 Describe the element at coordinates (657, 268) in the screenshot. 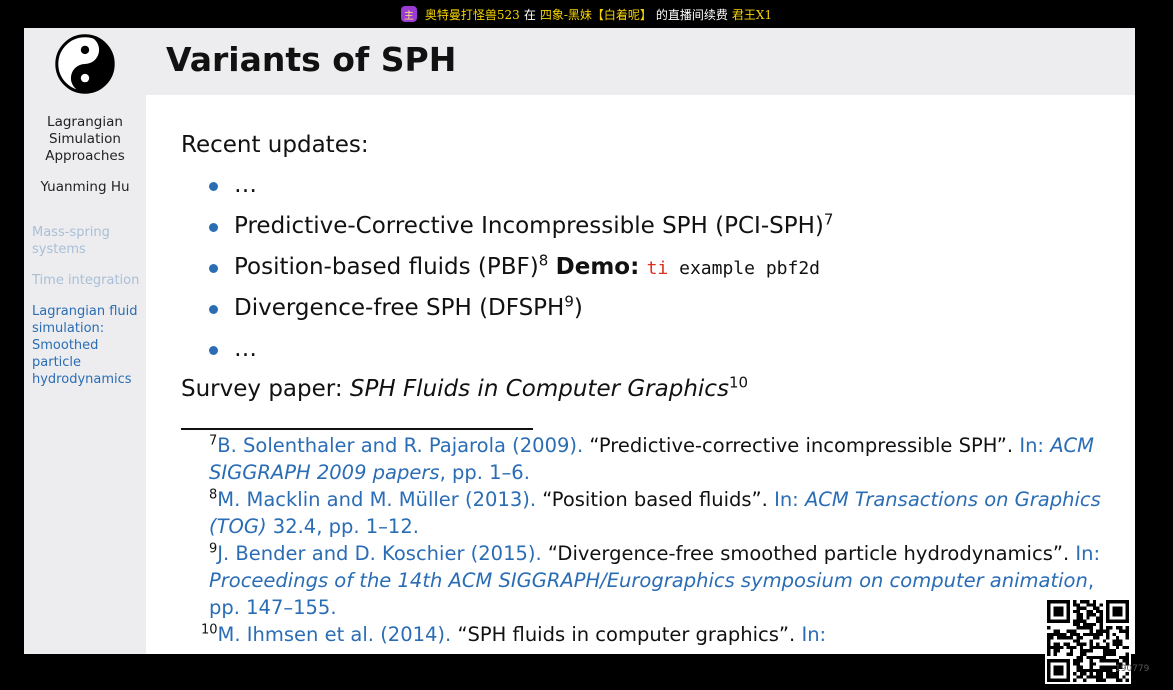

I see `code-keyword: ti` at that location.